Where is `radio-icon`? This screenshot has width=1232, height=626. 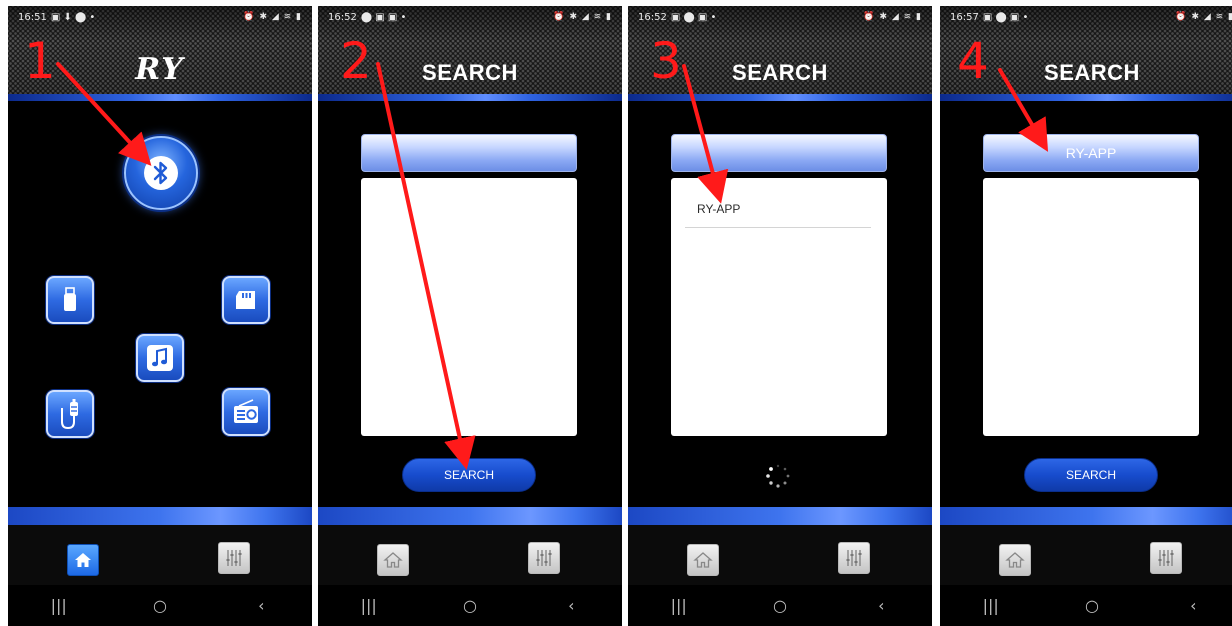 radio-icon is located at coordinates (246, 411).